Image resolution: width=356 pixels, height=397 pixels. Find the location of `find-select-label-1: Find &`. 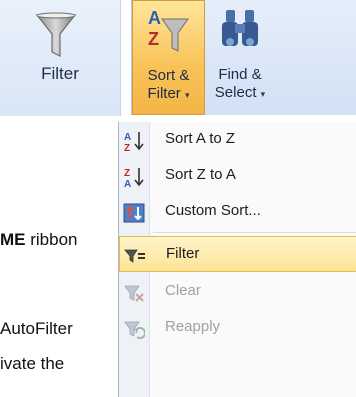

find-select-label-1: Find & is located at coordinates (240, 74).